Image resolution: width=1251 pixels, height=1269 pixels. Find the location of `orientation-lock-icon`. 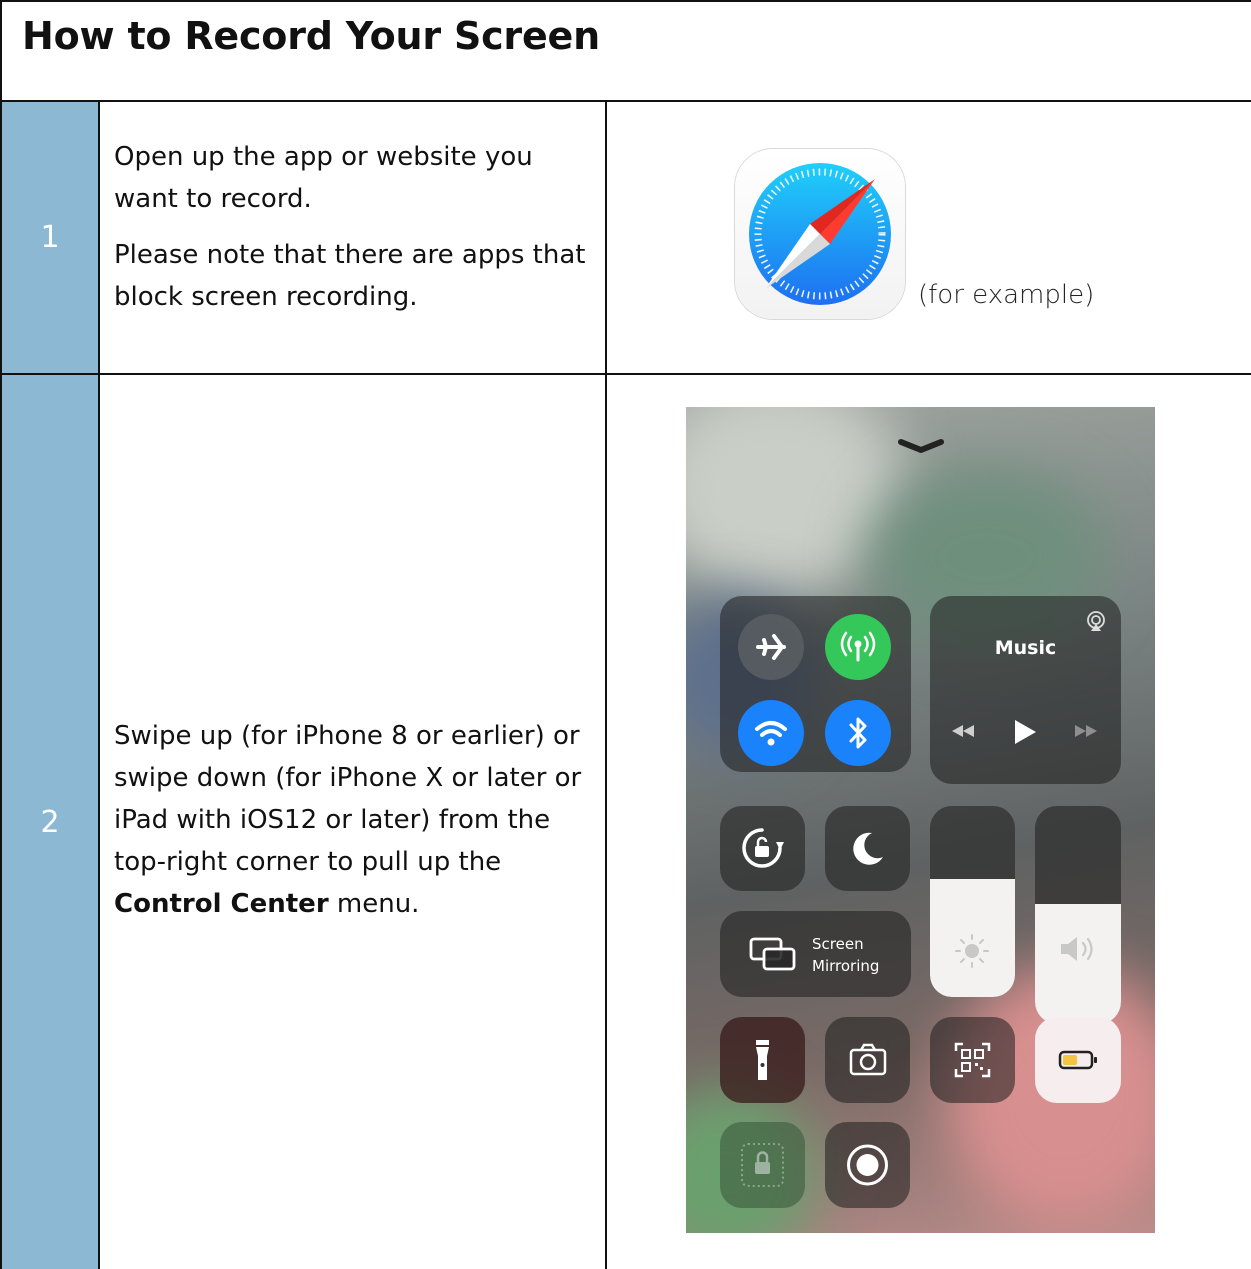

orientation-lock-icon is located at coordinates (763, 848).